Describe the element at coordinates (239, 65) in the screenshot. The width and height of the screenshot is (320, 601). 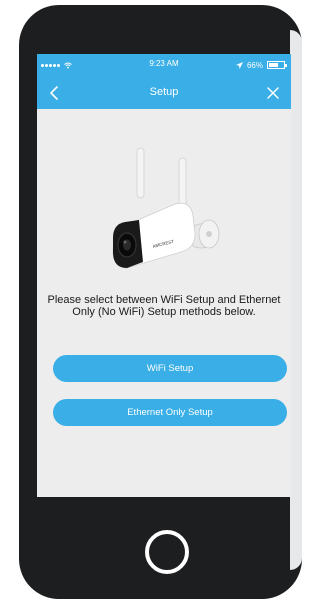
I see `location-arrow-icon` at that location.